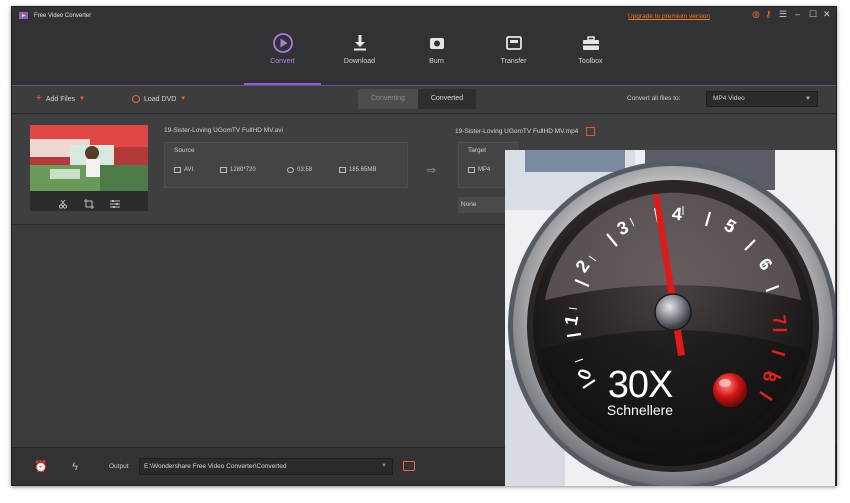 The image size is (850, 503). Describe the element at coordinates (119, 466) in the screenshot. I see `output-label: Output` at that location.